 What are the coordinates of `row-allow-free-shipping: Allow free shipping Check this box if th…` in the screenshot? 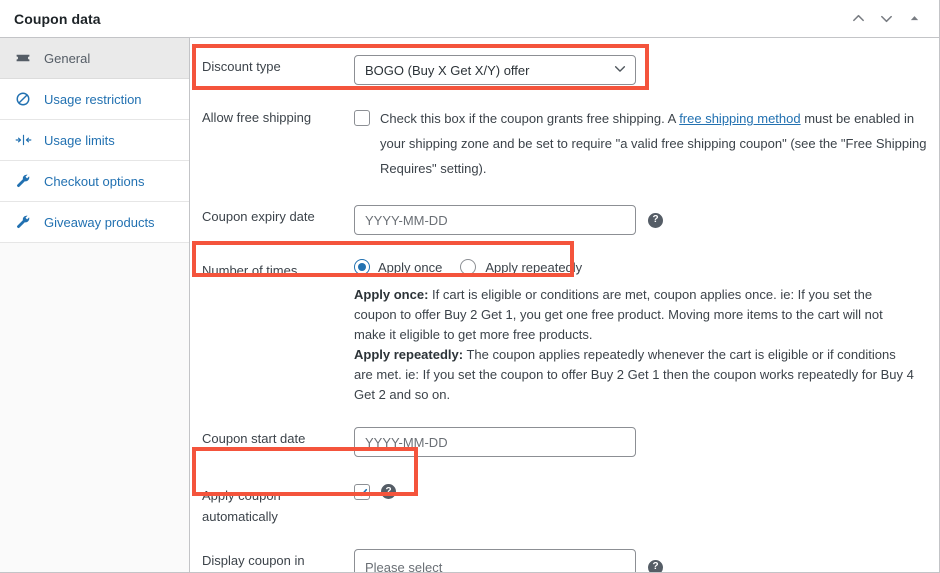 It's located at (564, 143).